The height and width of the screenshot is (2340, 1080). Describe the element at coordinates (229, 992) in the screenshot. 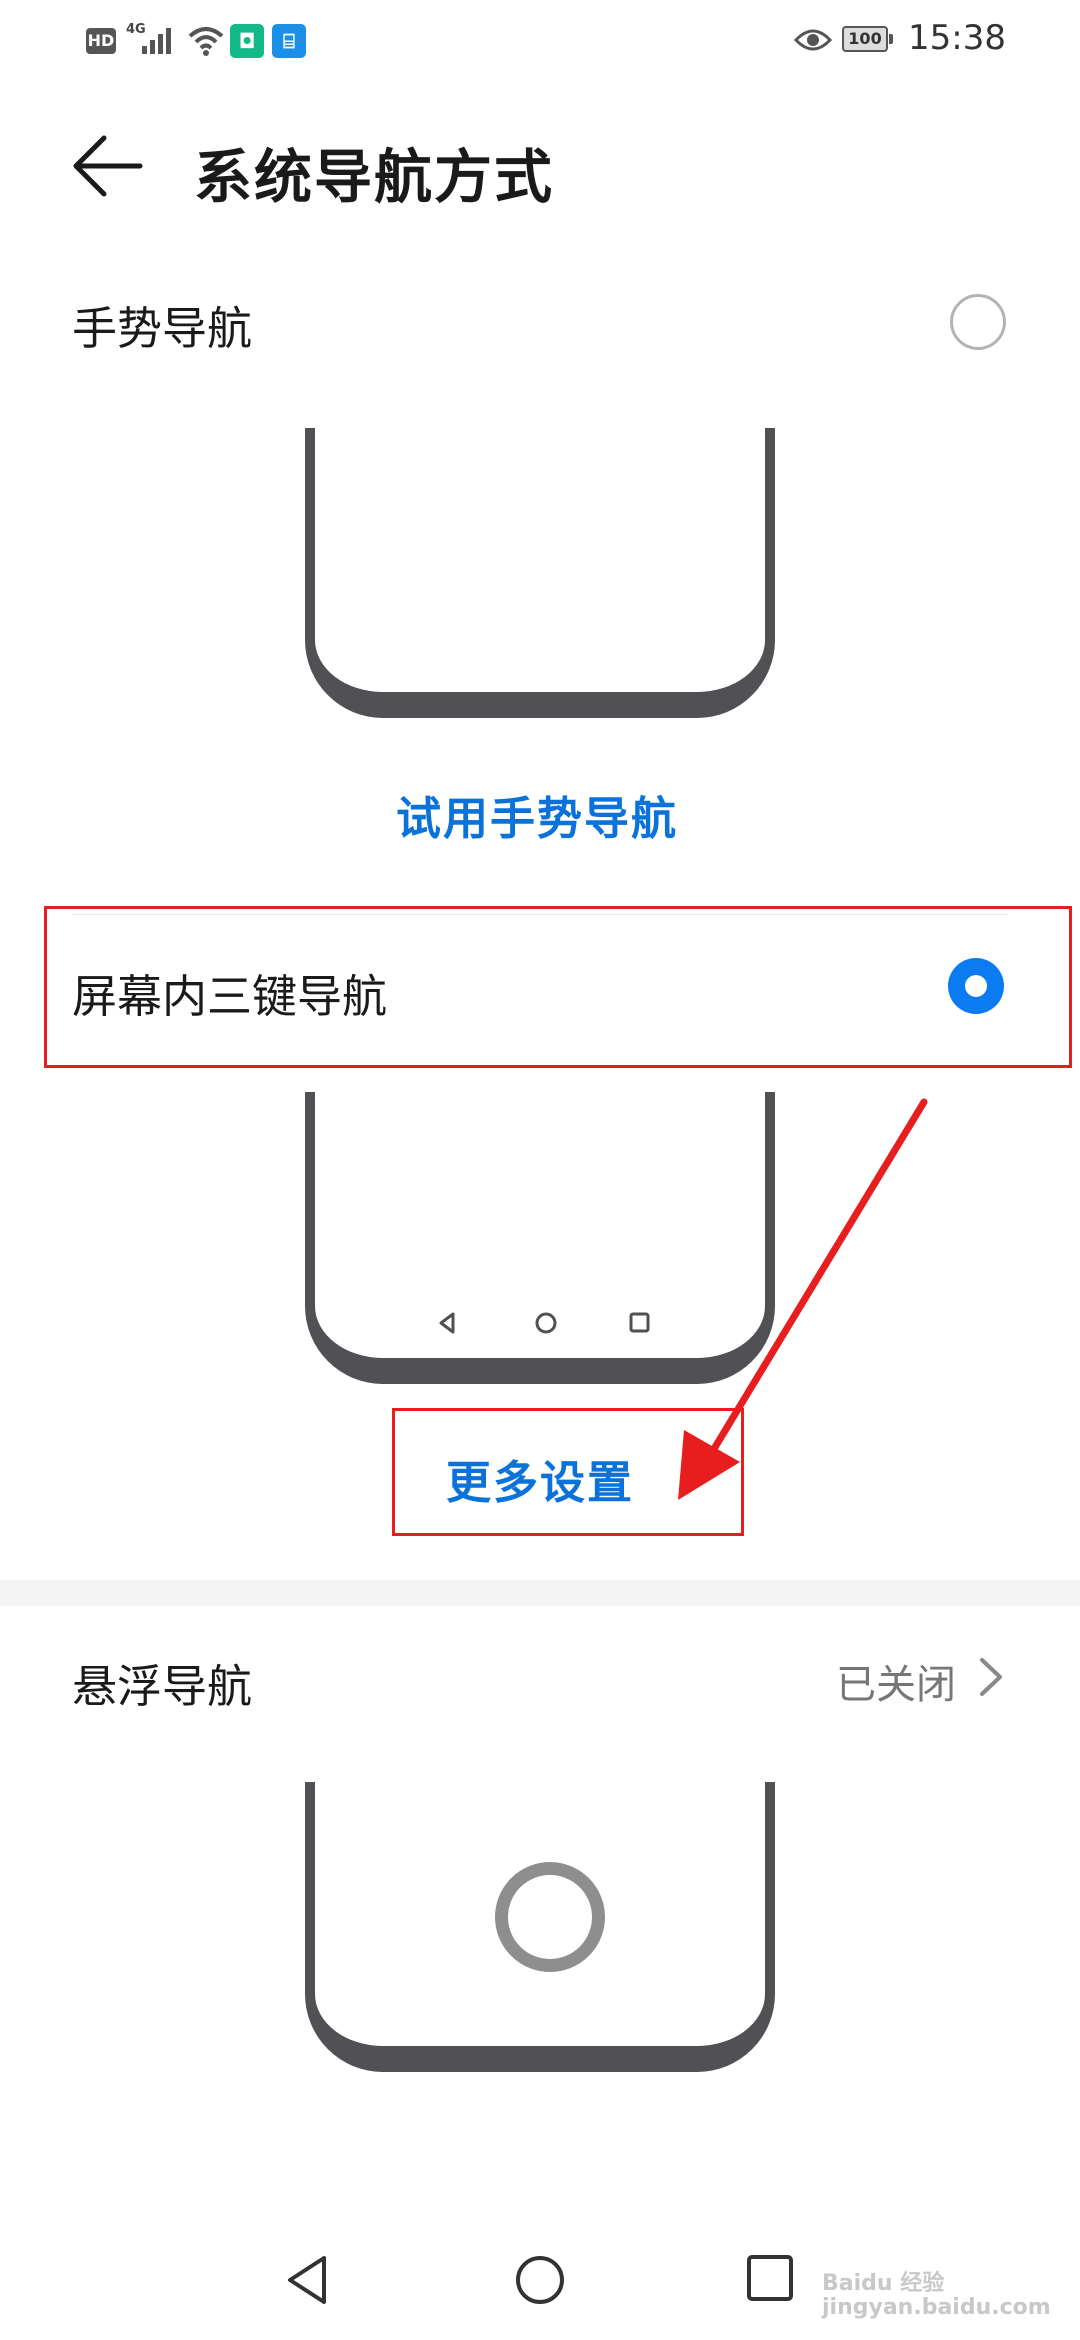

I see `three-key-nav-label: 屏幕内三键导航` at that location.